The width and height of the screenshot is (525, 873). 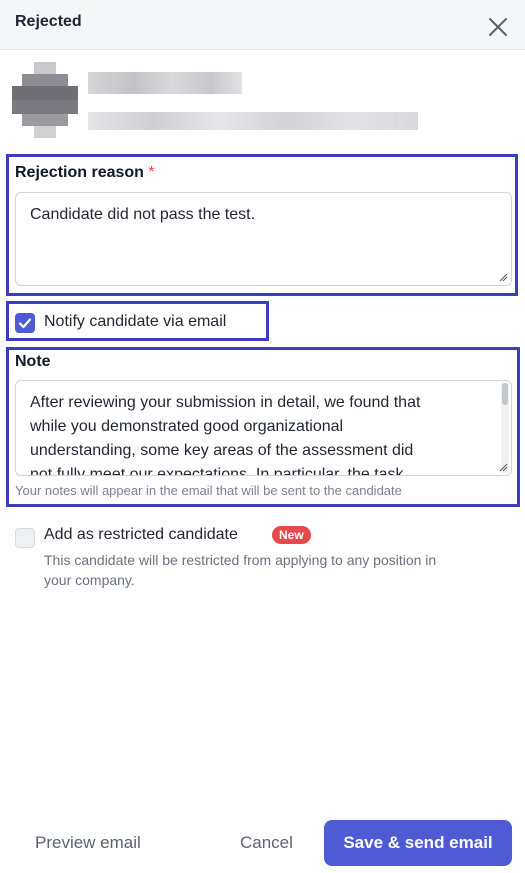 What do you see at coordinates (33, 361) in the screenshot?
I see `note-label: Note` at bounding box center [33, 361].